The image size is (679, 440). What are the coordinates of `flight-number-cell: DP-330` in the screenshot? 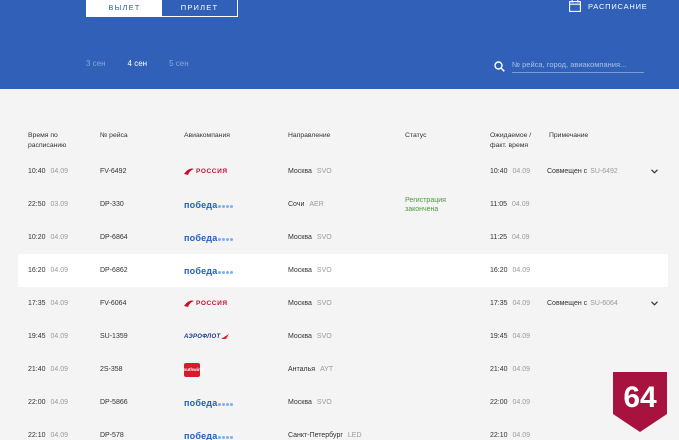 It's located at (112, 204).